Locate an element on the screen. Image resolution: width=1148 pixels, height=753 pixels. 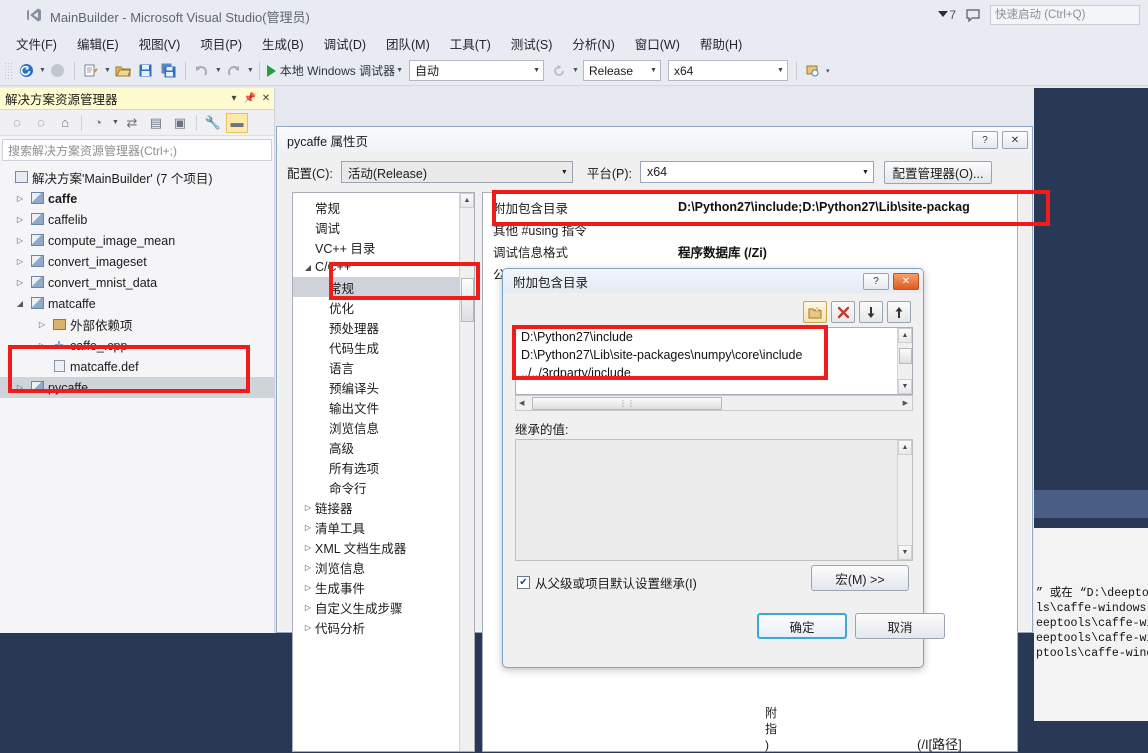
prop-node-vcpp-dirs: VC++ 目录 is located at coordinates (383, 247).